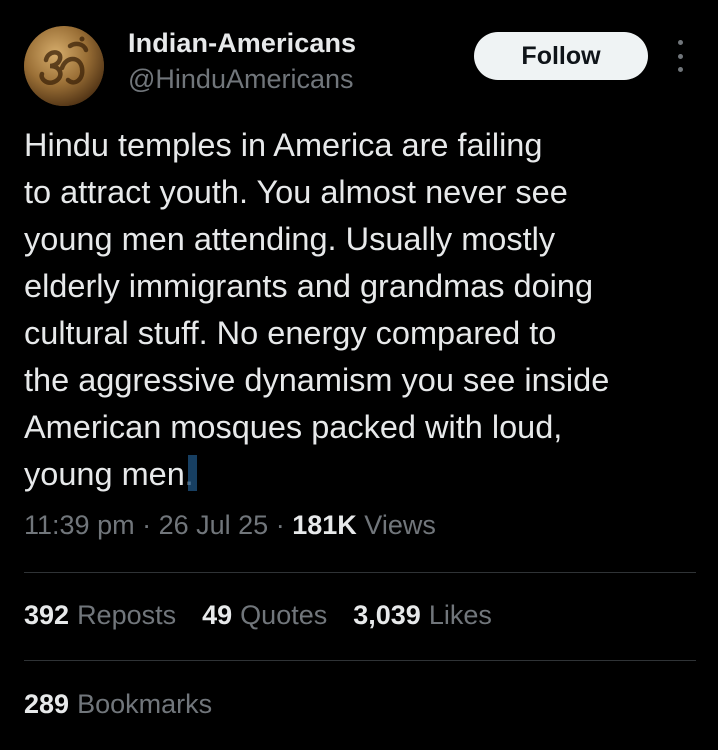 This screenshot has width=718, height=750. What do you see at coordinates (422, 615) in the screenshot?
I see `likes-stat: 3,039 Likes` at bounding box center [422, 615].